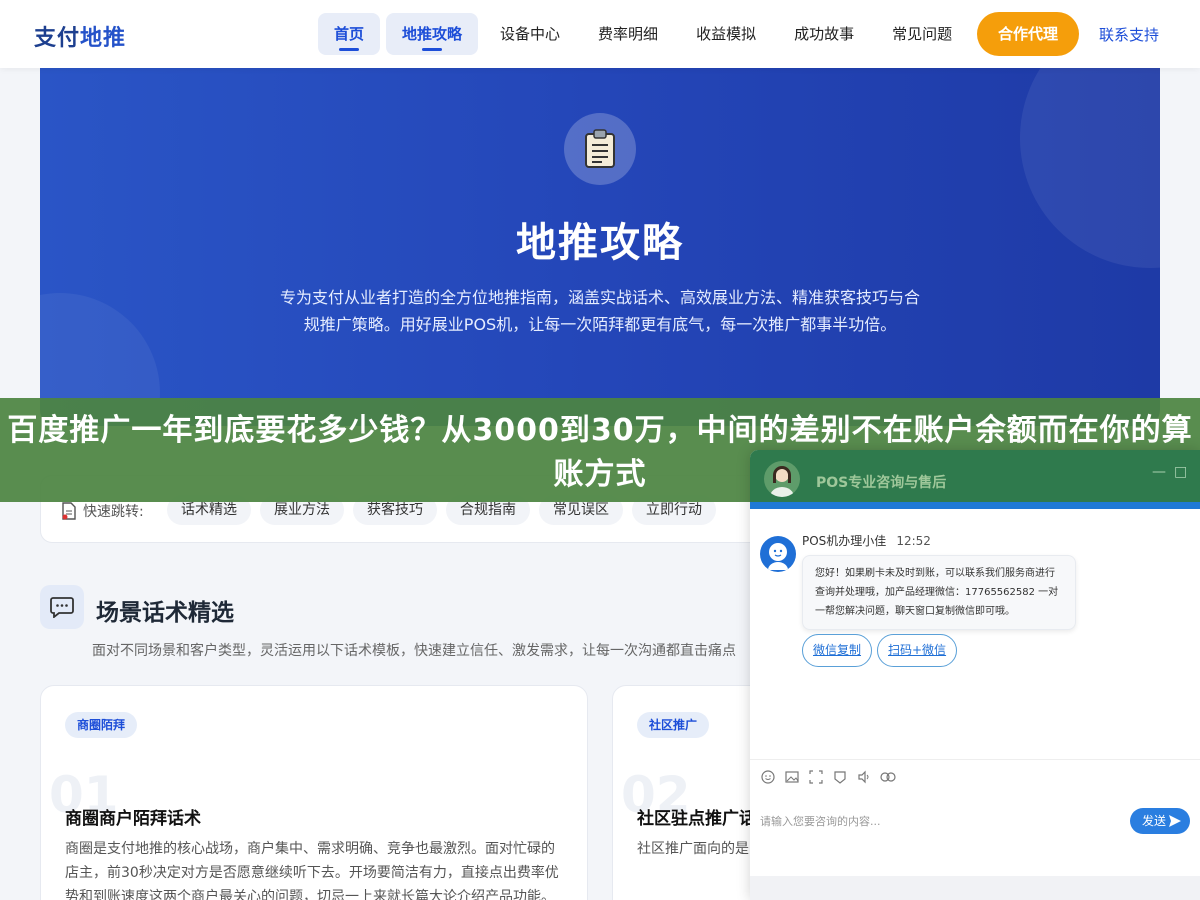  I want to click on copy-wechat-button: 微信复制, so click(837, 650).